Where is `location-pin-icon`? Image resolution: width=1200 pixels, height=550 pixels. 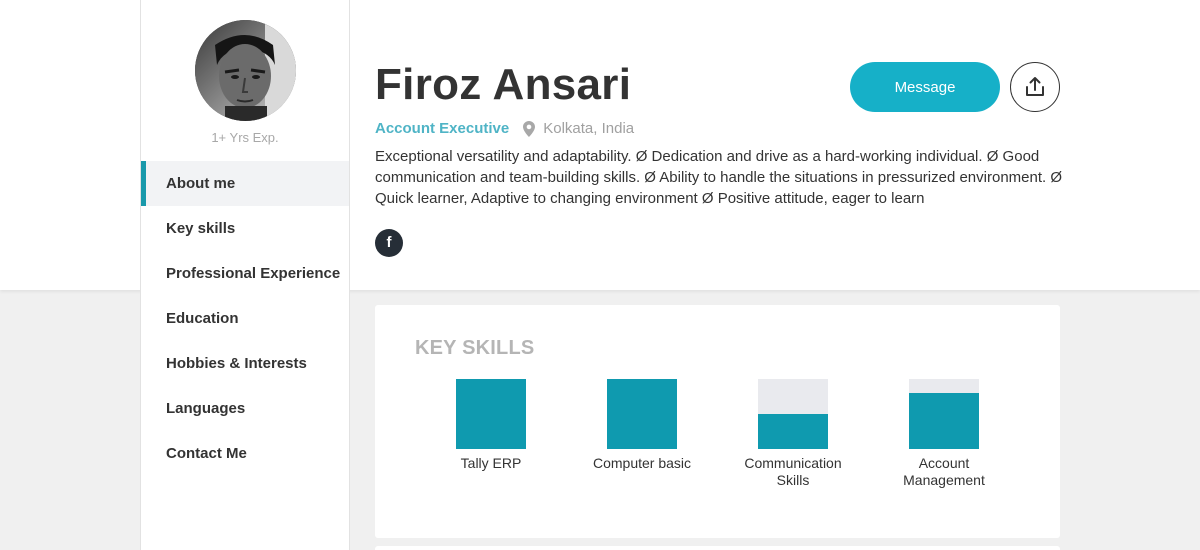
location-pin-icon is located at coordinates (529, 128).